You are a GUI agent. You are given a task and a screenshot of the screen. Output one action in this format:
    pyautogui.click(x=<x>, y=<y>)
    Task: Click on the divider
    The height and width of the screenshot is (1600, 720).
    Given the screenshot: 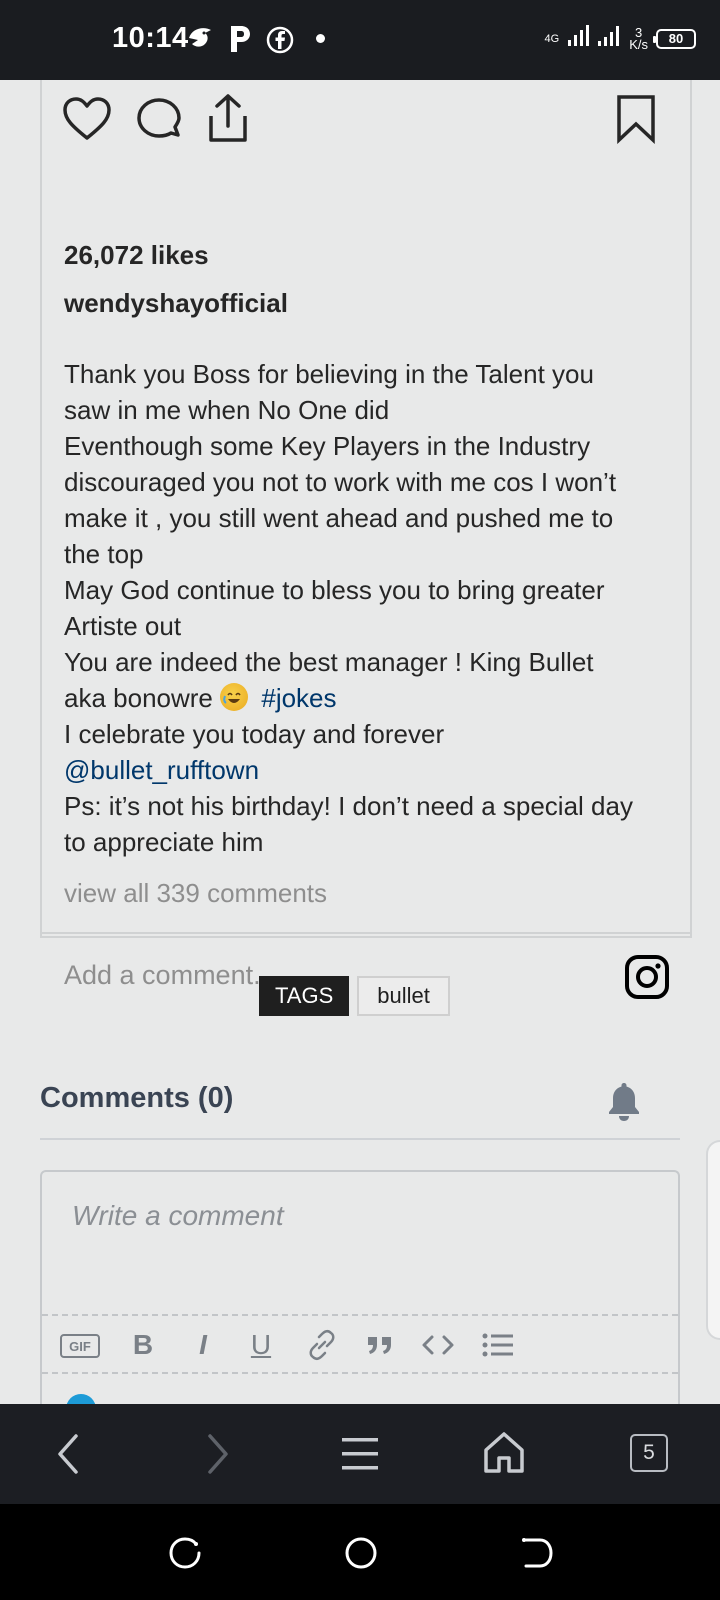 What is the action you would take?
    pyautogui.click(x=366, y=933)
    